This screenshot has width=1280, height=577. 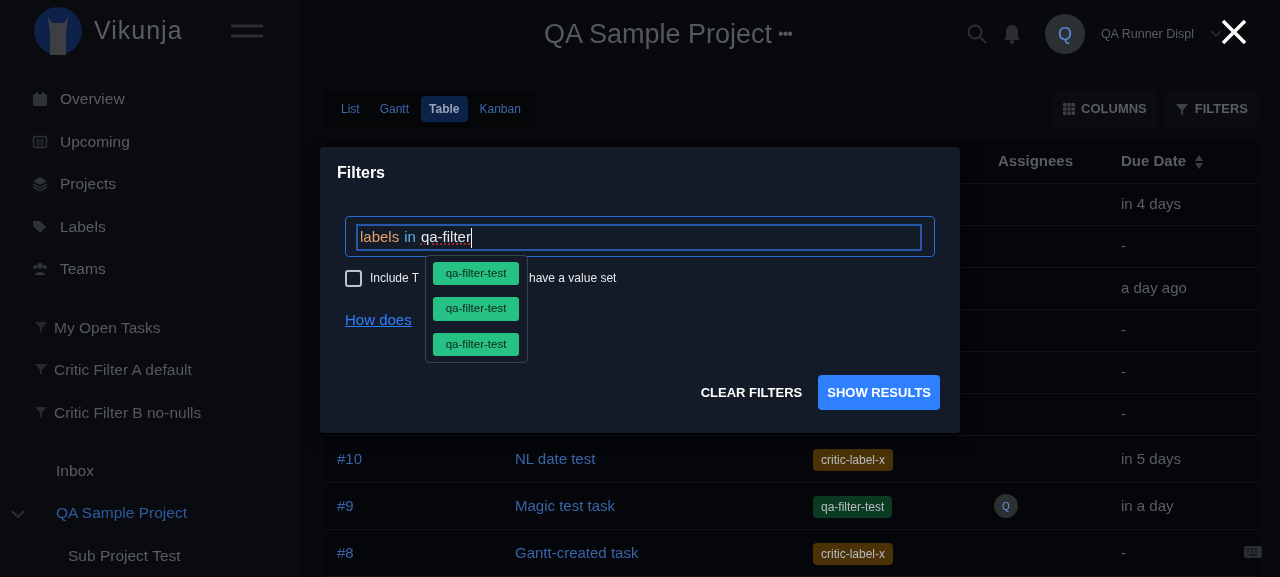 What do you see at coordinates (353, 278) in the screenshot?
I see `checkbox` at bounding box center [353, 278].